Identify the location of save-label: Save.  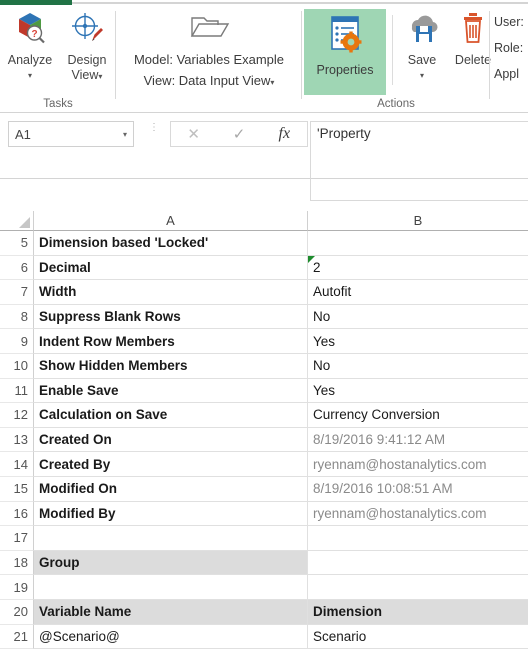
(422, 60).